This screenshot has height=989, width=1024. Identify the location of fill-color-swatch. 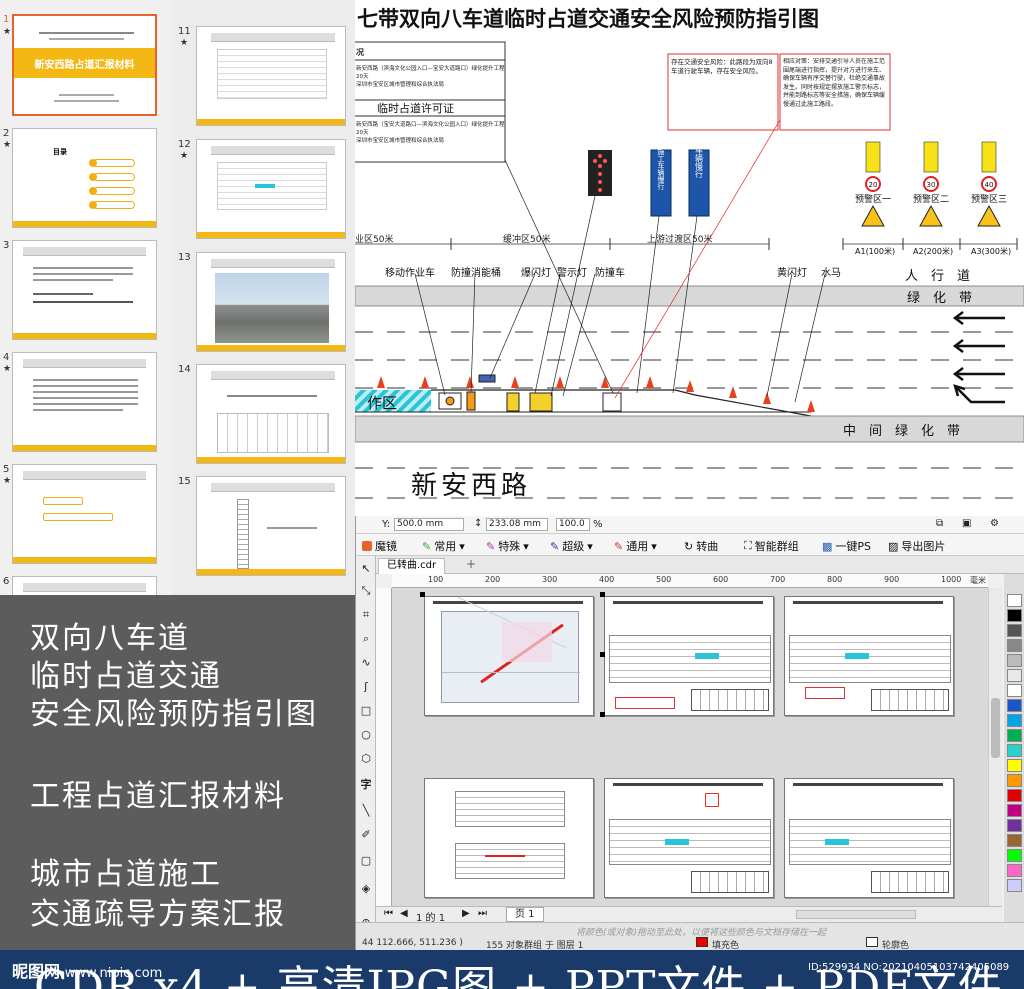
(702, 942).